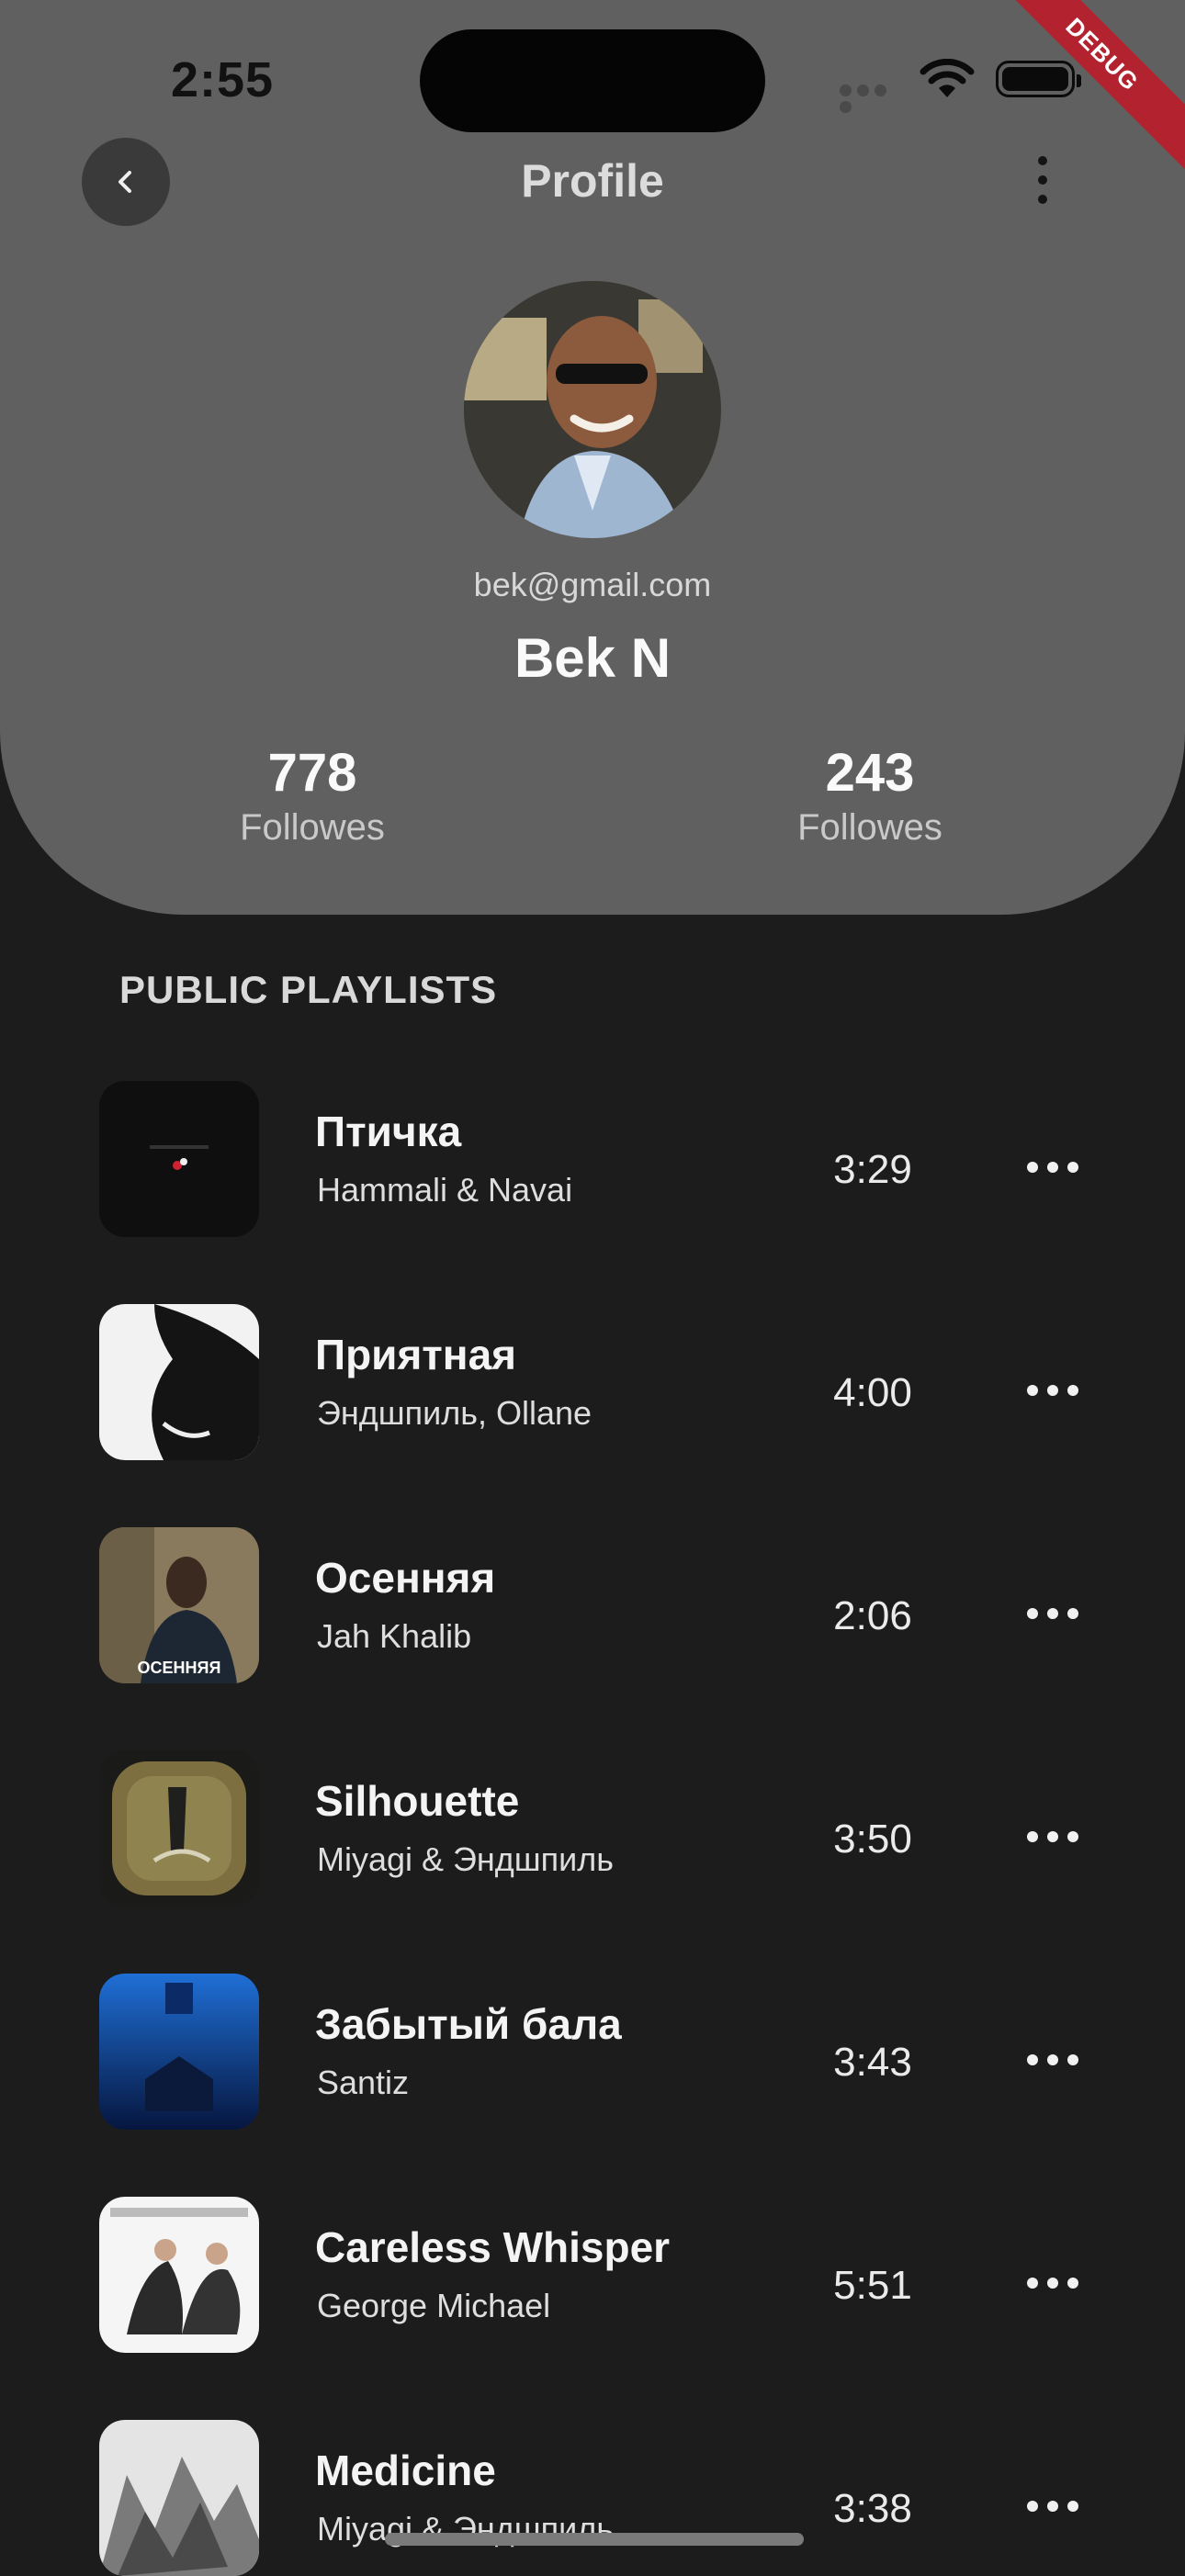 The image size is (1185, 2576). Describe the element at coordinates (454, 1413) in the screenshot. I see `track-artist: Эндшпиль, Ollane` at that location.